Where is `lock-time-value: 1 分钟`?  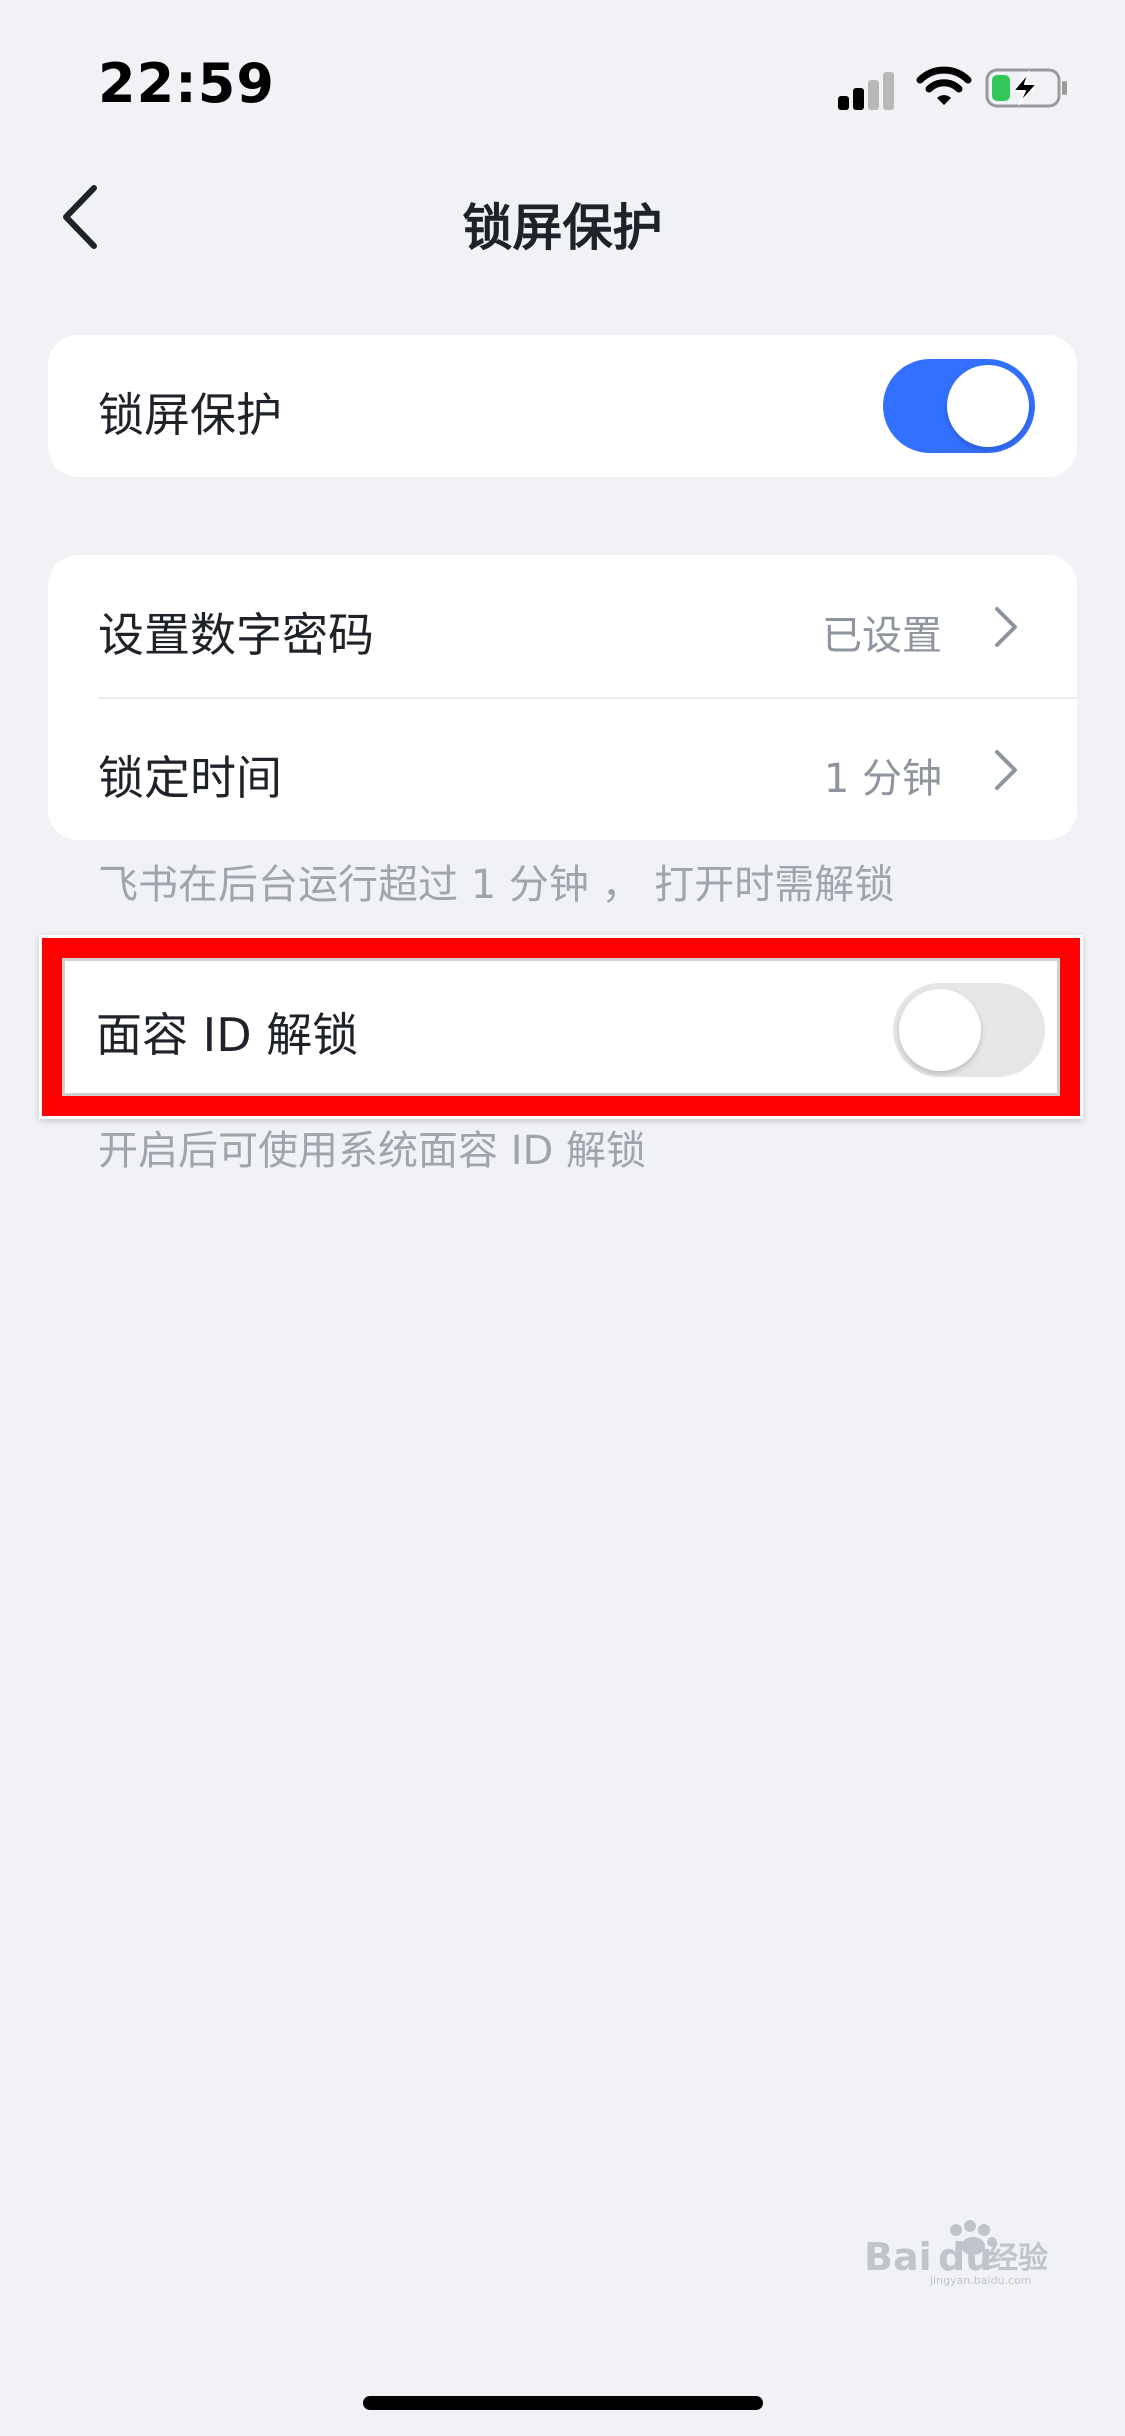
lock-time-value: 1 分钟 is located at coordinates (882, 779).